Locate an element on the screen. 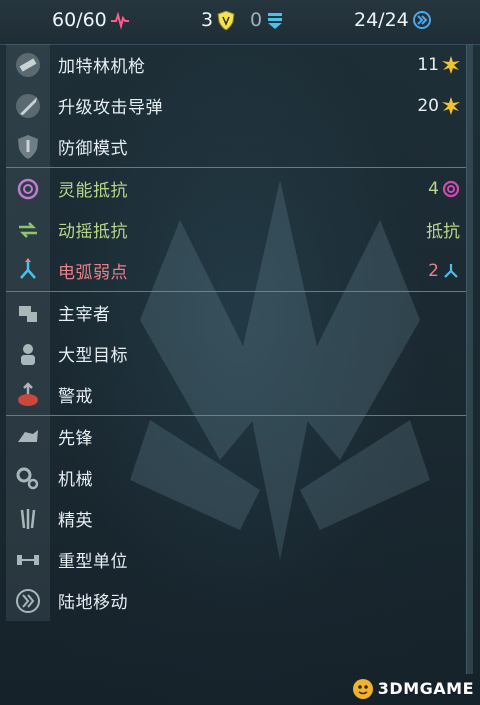 This screenshot has width=480, height=705. weapon-row-defense-mode: 防御模式 is located at coordinates (236, 146).